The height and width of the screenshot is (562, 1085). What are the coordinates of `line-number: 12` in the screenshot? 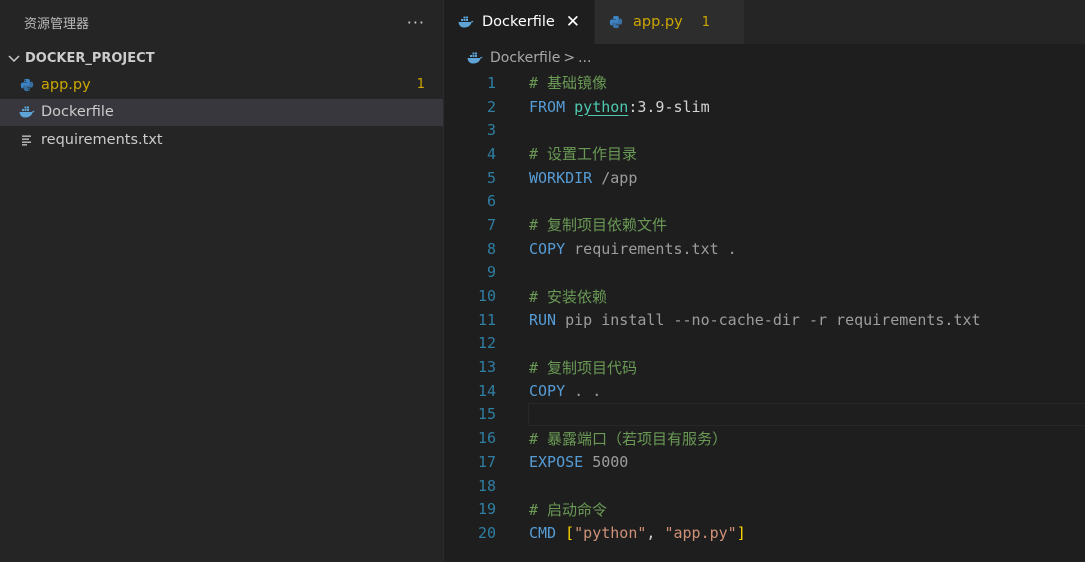 It's located at (486, 343).